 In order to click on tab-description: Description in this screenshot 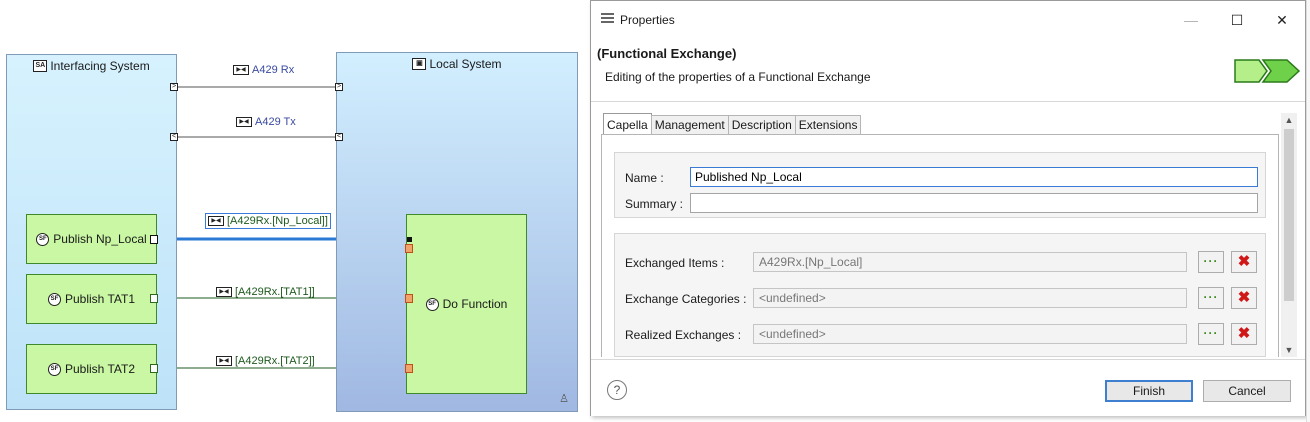, I will do `click(761, 124)`.